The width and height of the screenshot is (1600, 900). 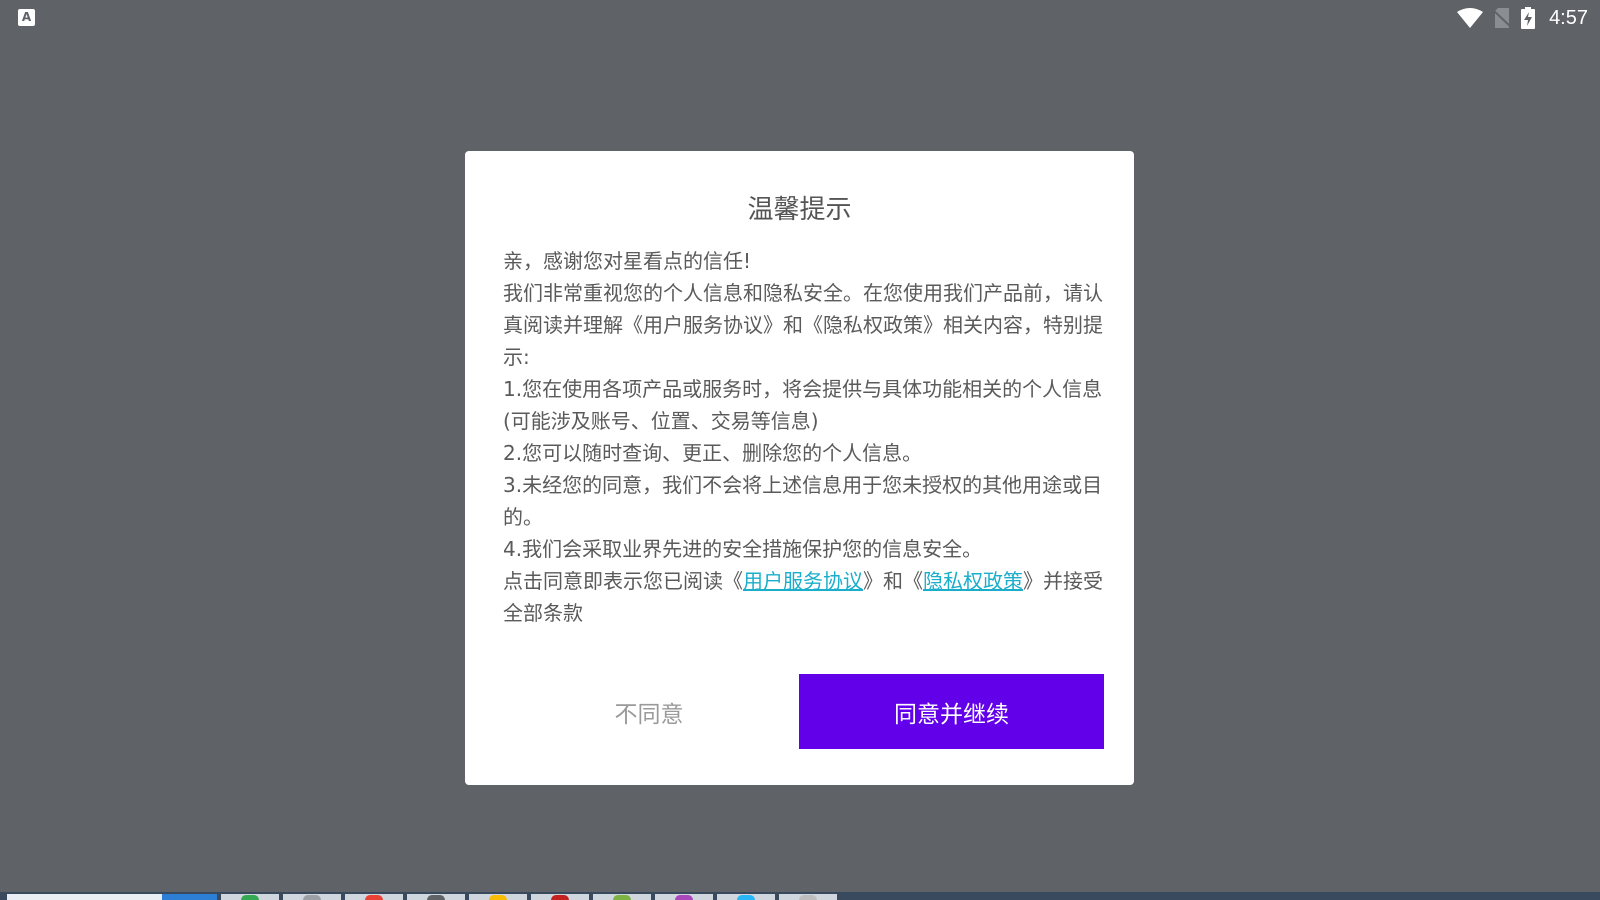 What do you see at coordinates (800, 18) in the screenshot?
I see `status-bar: A 4:57` at bounding box center [800, 18].